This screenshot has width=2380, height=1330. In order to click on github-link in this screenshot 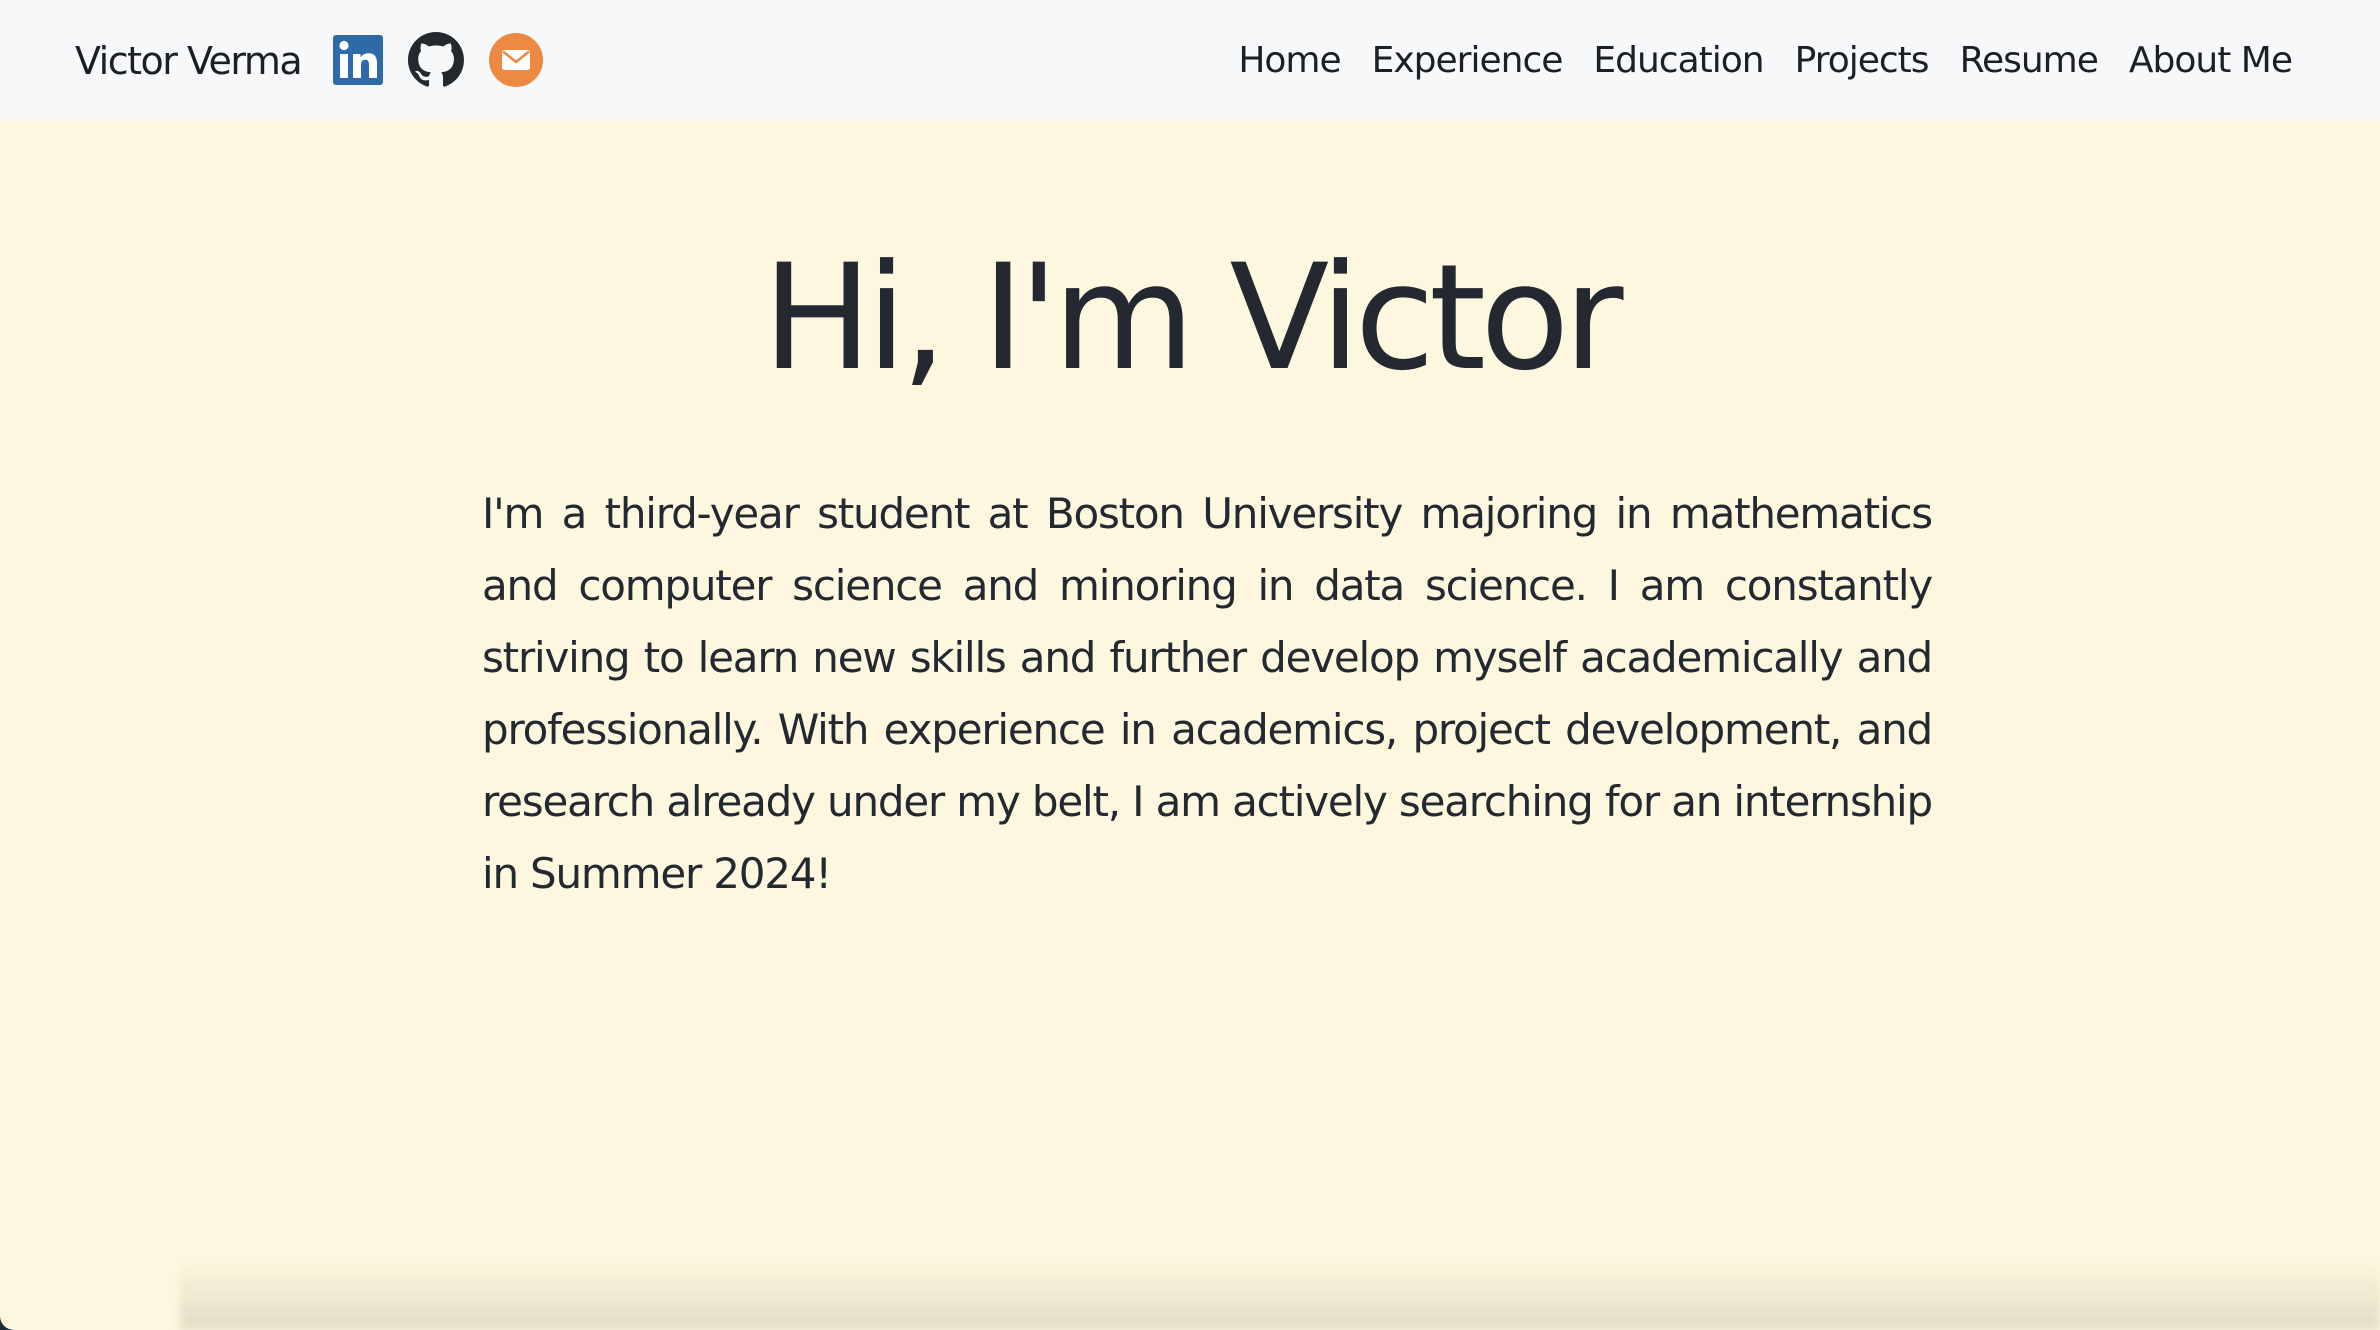, I will do `click(436, 60)`.